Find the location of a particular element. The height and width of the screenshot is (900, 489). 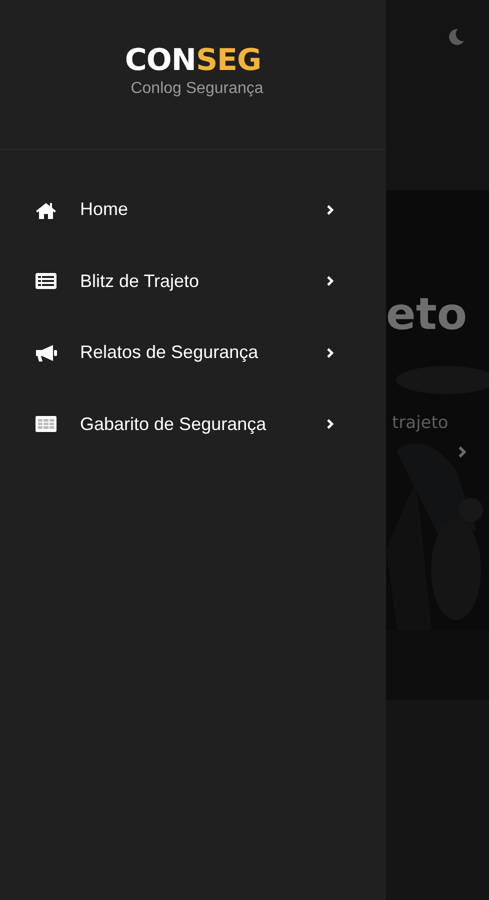

menu-item: Relatos de Segurança is located at coordinates (193, 352).